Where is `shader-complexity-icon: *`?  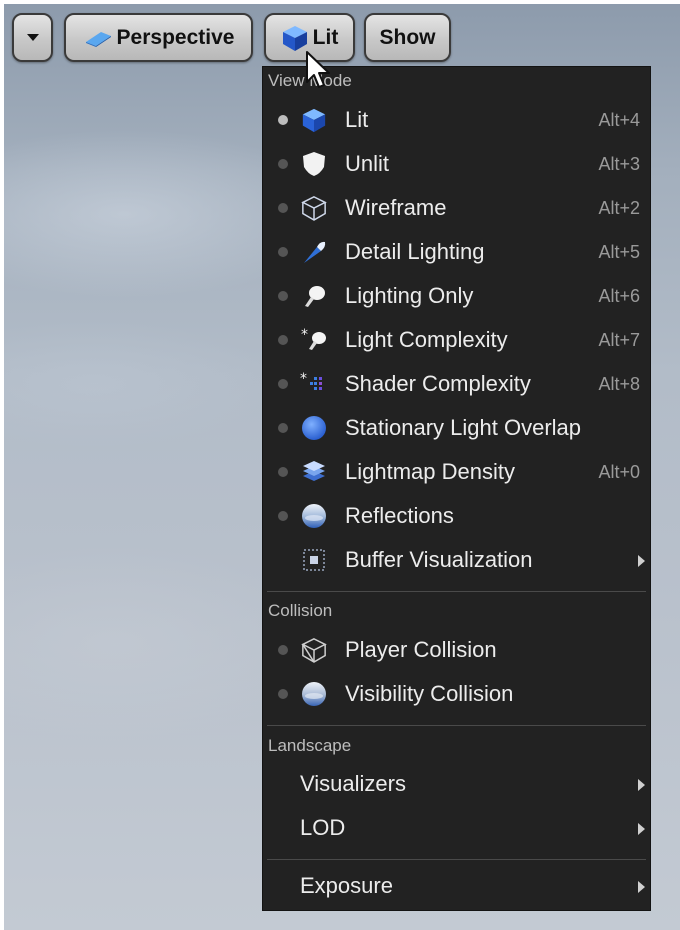
shader-complexity-icon: * is located at coordinates (314, 384).